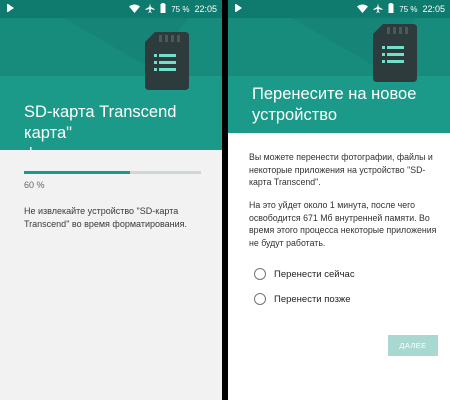 The height and width of the screenshot is (400, 450). I want to click on format-progress-bar, so click(112, 172).